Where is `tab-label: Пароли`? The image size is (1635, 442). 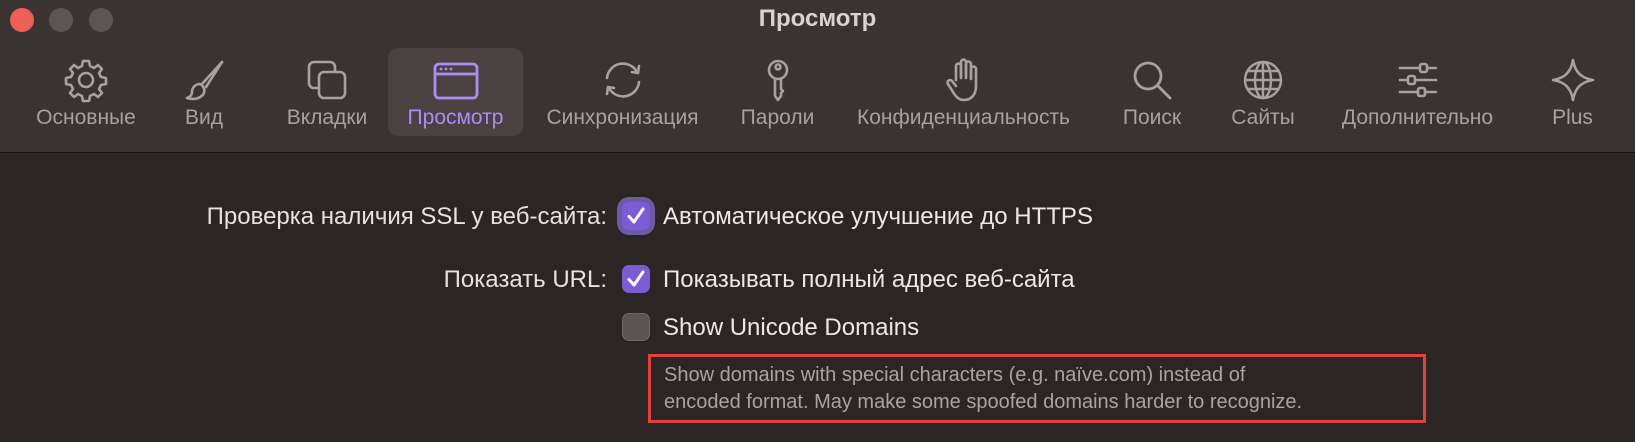
tab-label: Пароли is located at coordinates (777, 117).